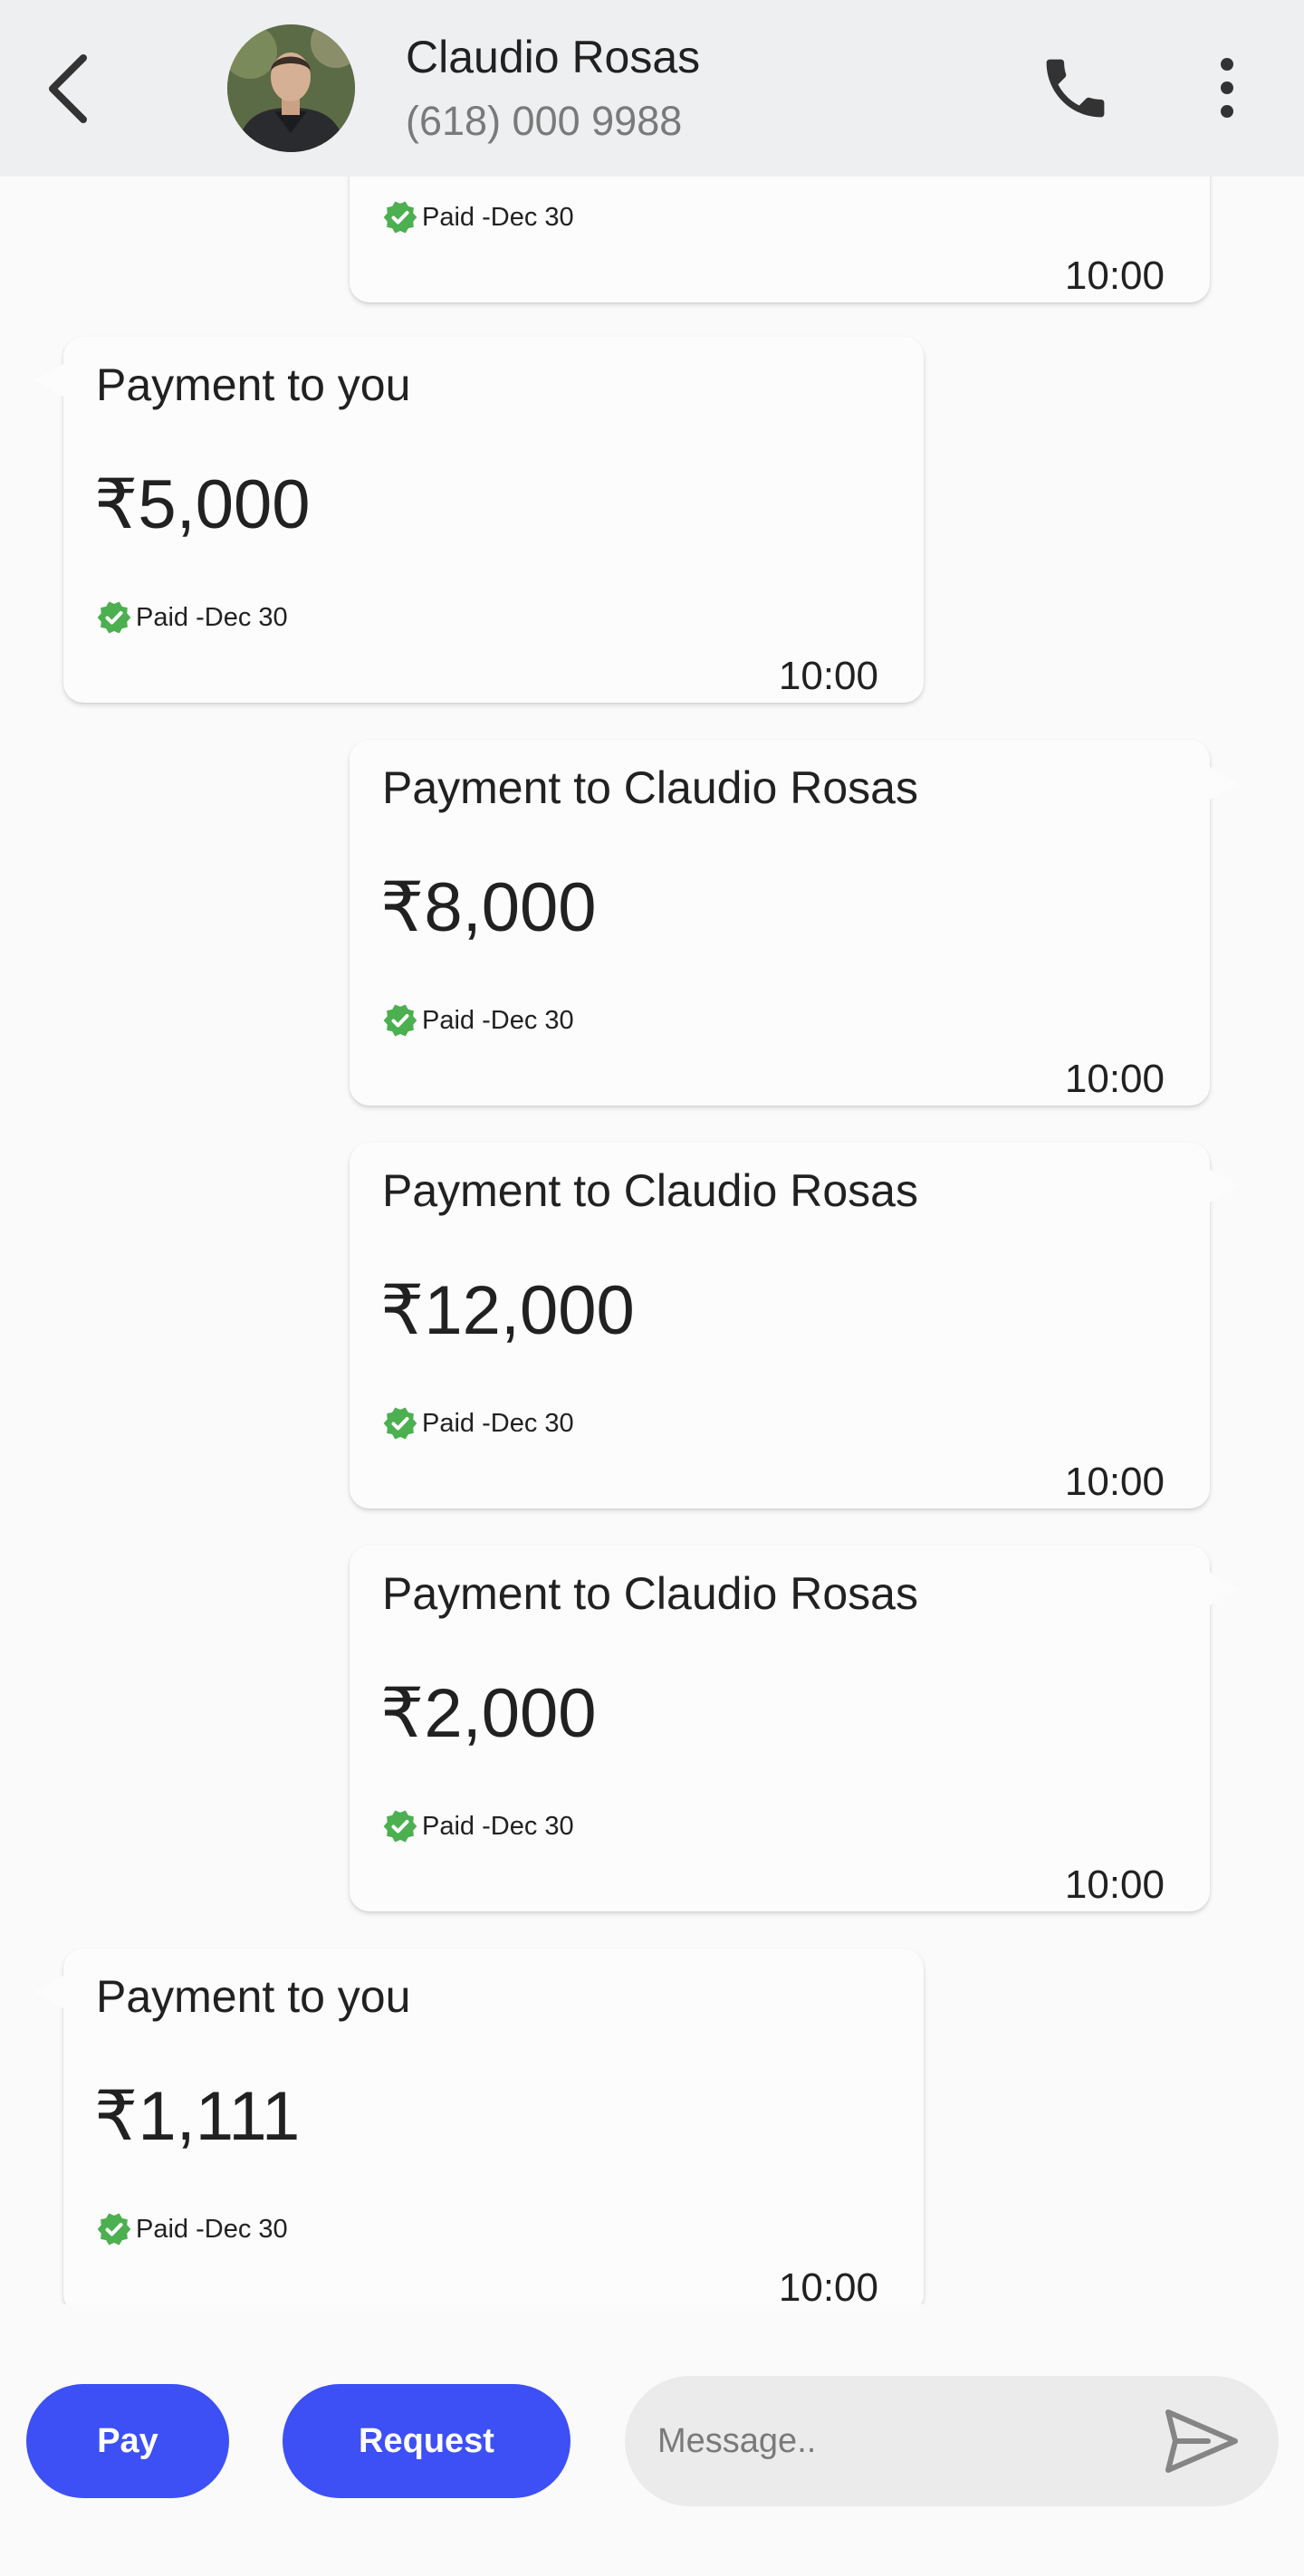  Describe the element at coordinates (780, 239) in the screenshot. I see `payment-bubble: Paid -Dec 30 10:00` at that location.